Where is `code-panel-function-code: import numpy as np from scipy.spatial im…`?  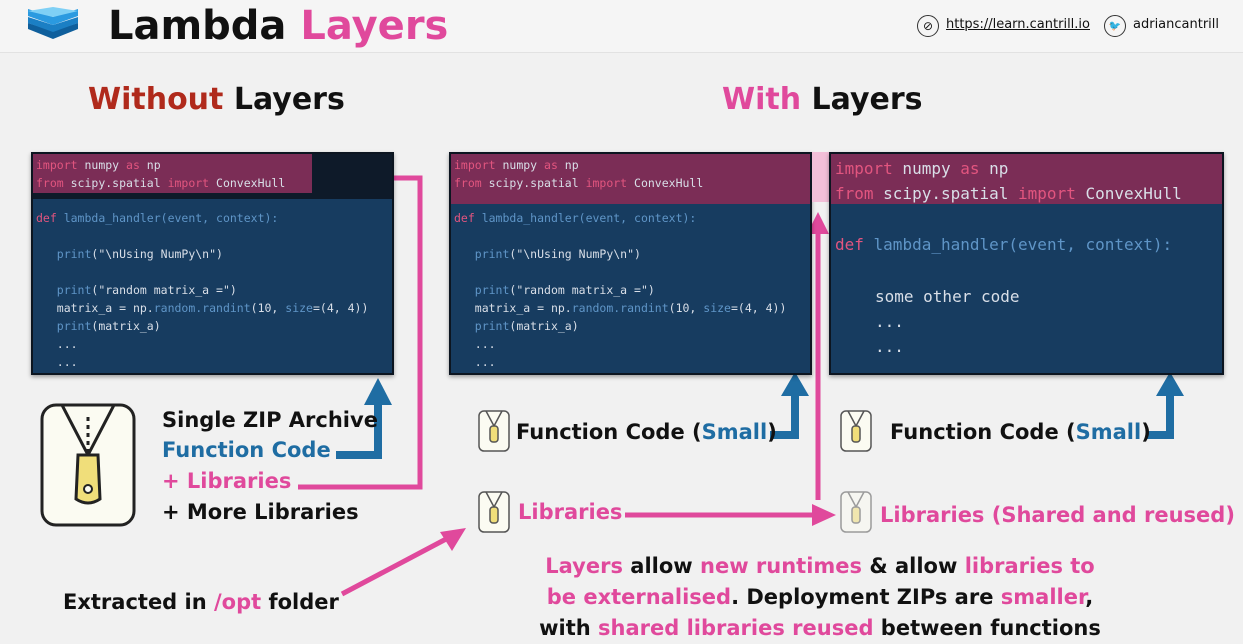 code-panel-function-code: import numpy as np from scipy.spatial im… is located at coordinates (630, 263).